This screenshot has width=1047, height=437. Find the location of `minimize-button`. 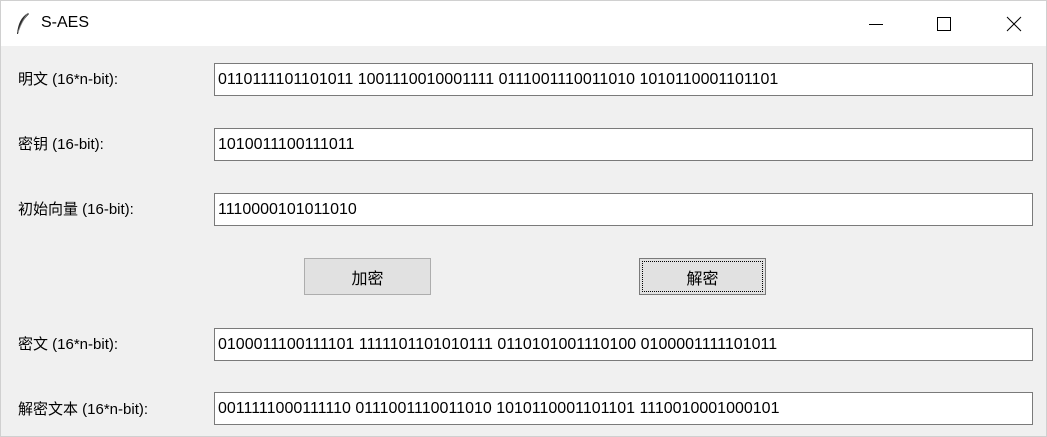

minimize-button is located at coordinates (876, 23).